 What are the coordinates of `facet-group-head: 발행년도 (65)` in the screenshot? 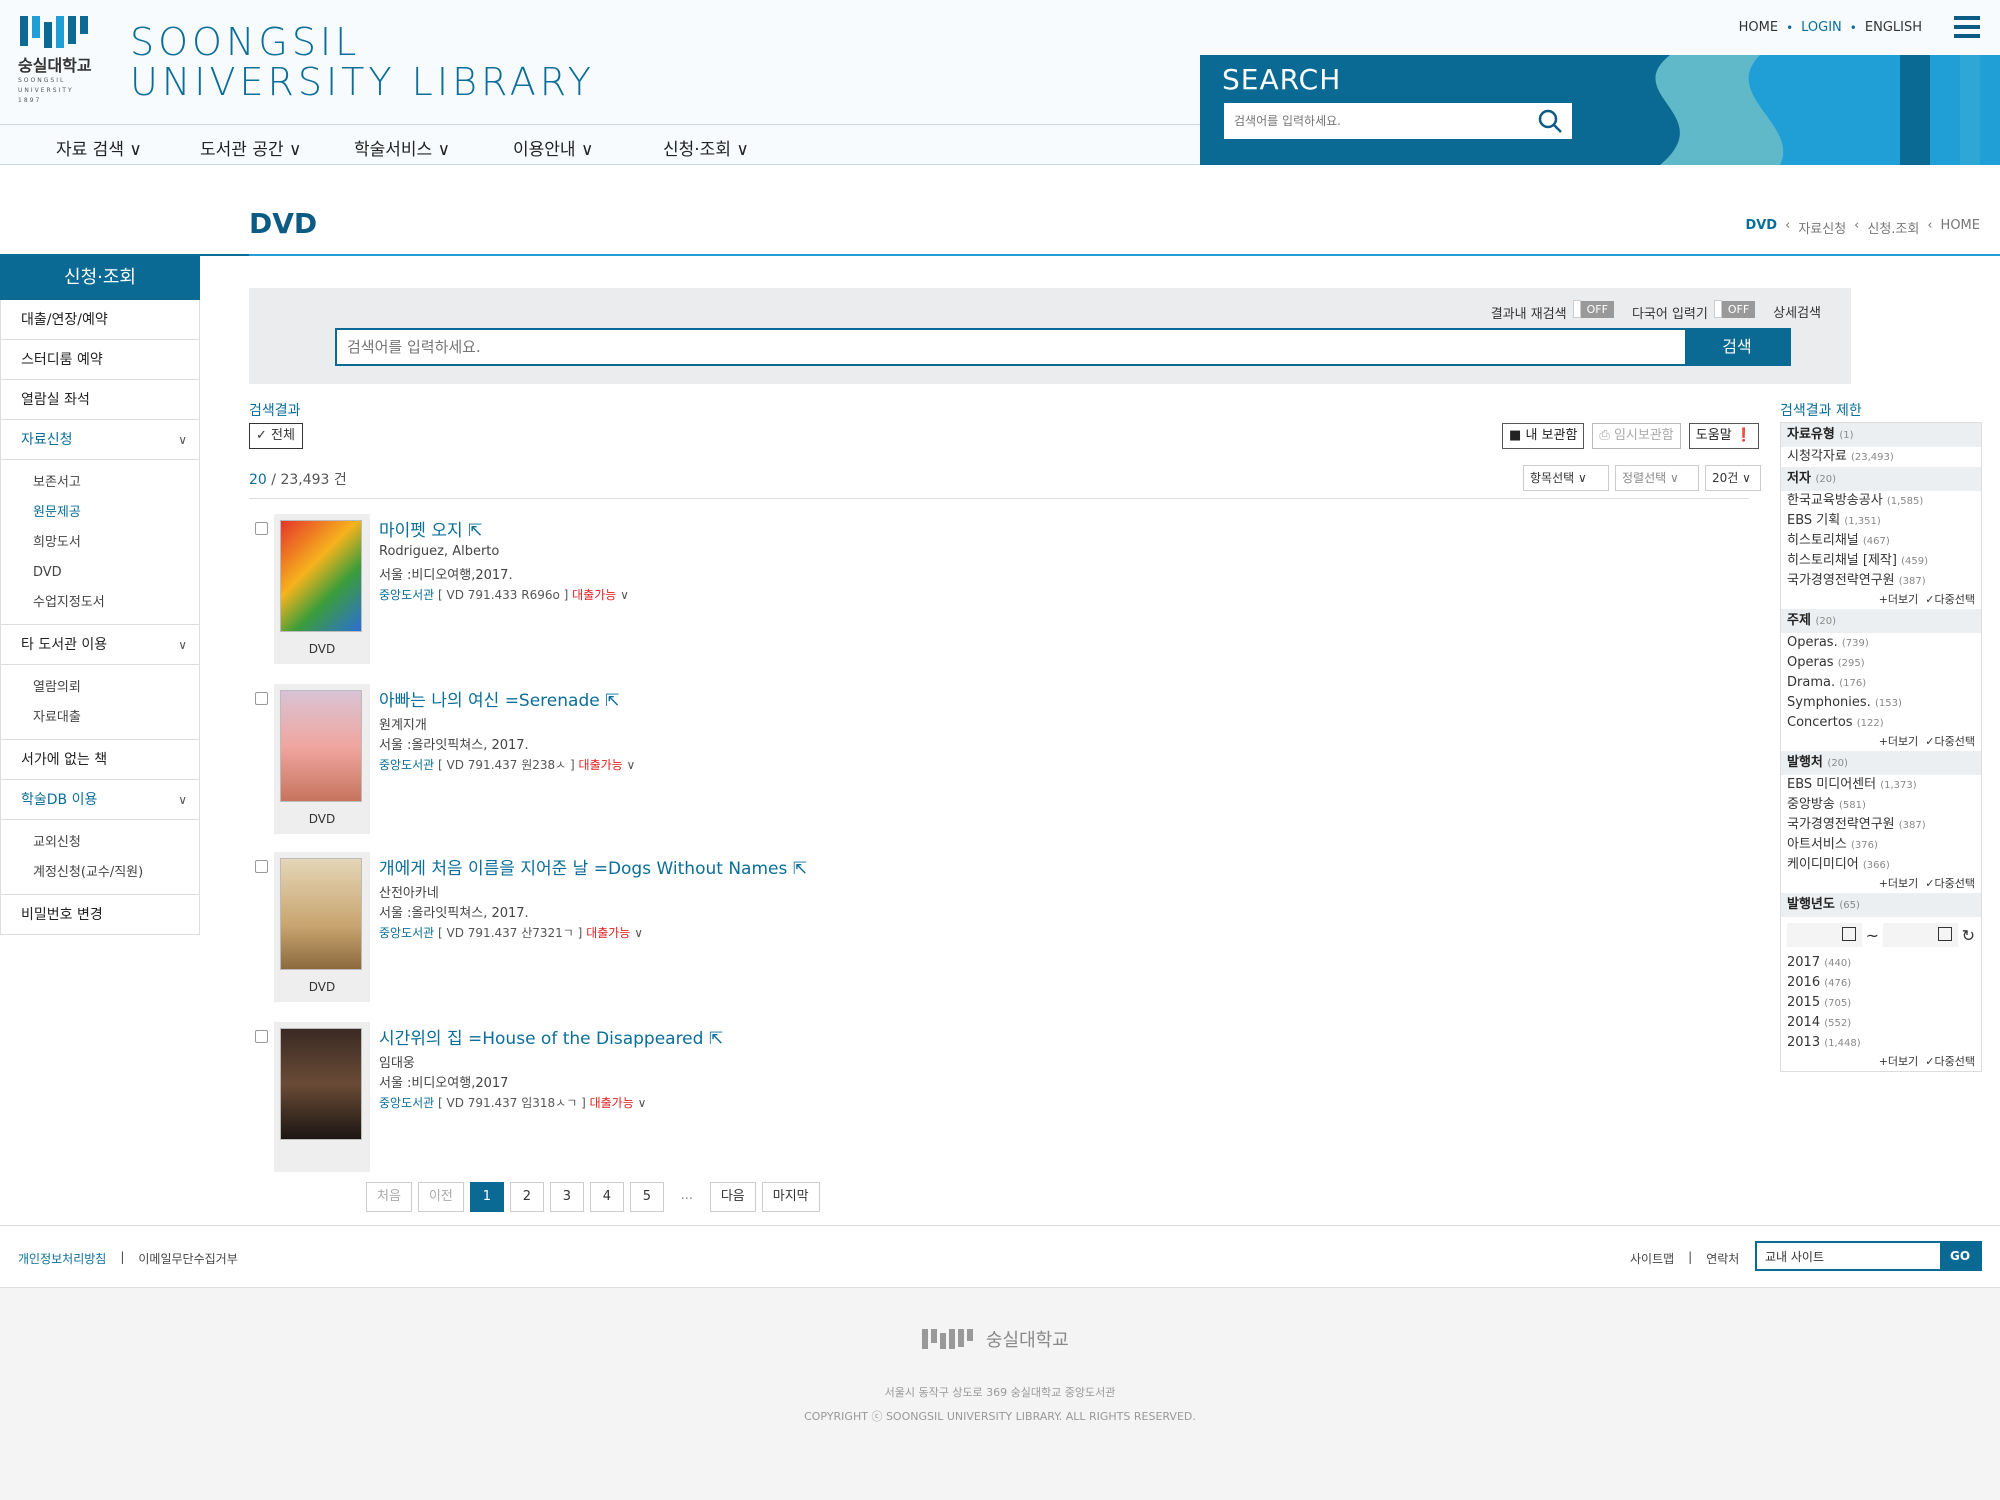 It's located at (1881, 905).